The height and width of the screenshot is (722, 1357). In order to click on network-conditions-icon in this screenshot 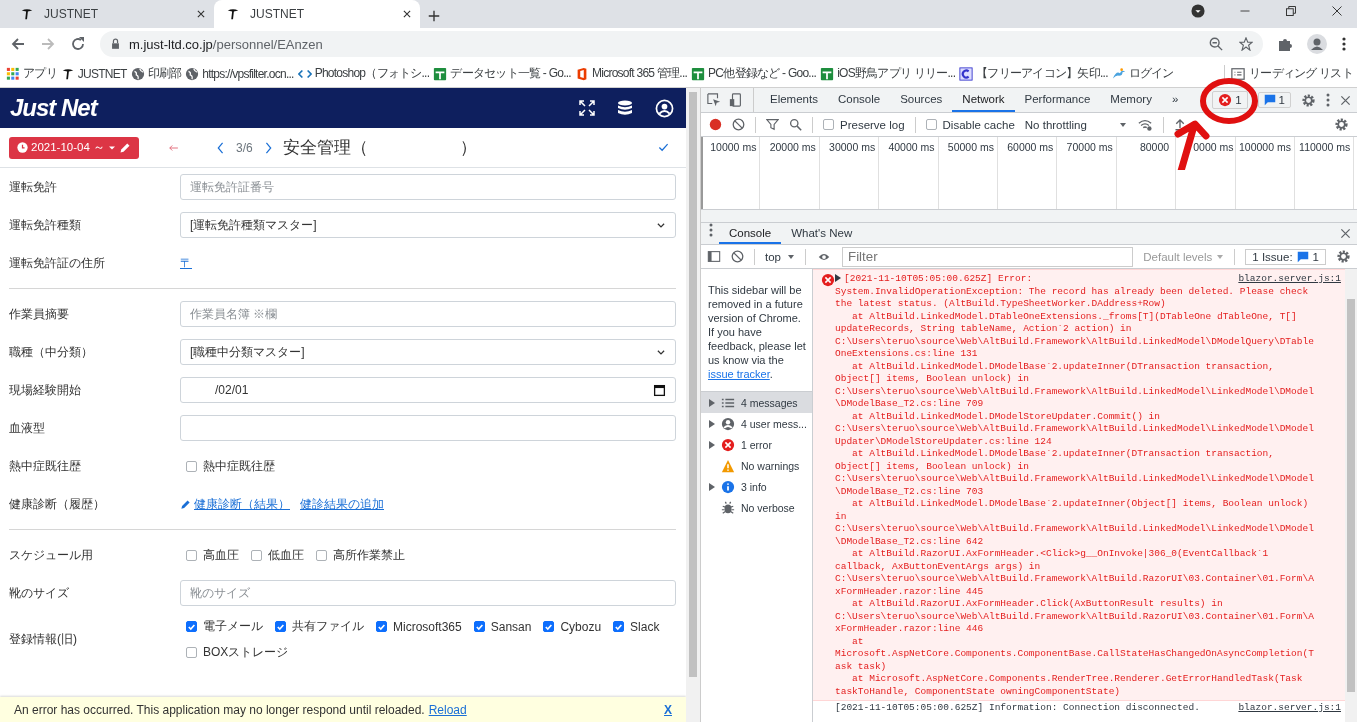, I will do `click(1144, 124)`.